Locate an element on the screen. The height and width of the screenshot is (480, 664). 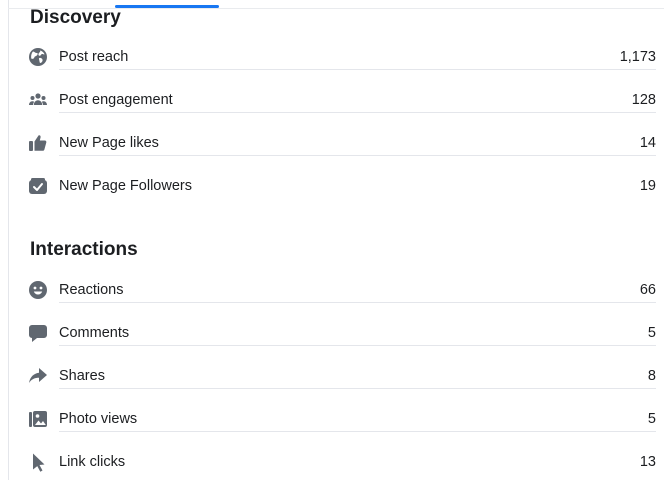
interactions-heading: Interactions is located at coordinates (84, 249).